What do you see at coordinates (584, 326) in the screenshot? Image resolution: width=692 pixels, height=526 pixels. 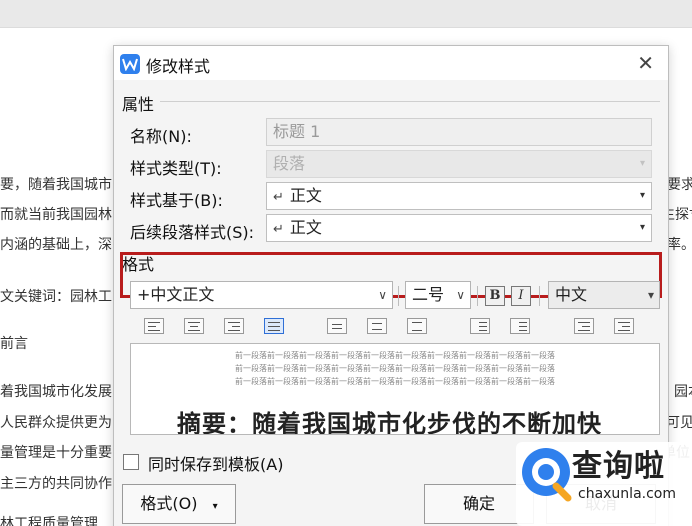 I see `decrease-indent-icon` at bounding box center [584, 326].